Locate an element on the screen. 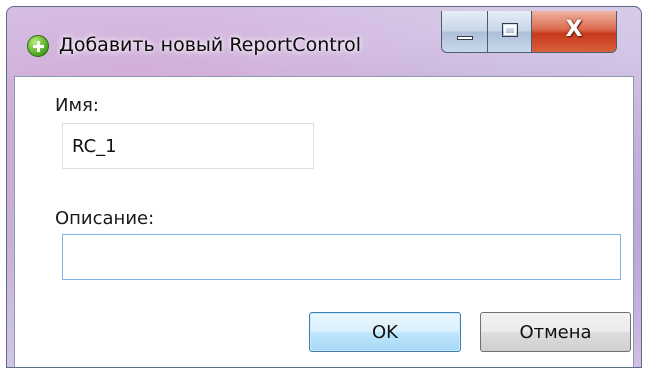  cancel-button: Отмена is located at coordinates (555, 332).